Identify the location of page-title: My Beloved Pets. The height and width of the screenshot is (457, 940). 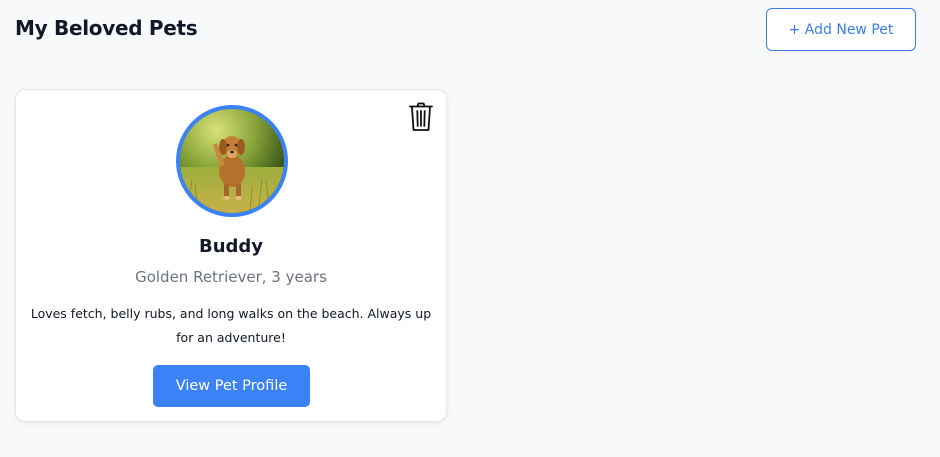
(106, 28).